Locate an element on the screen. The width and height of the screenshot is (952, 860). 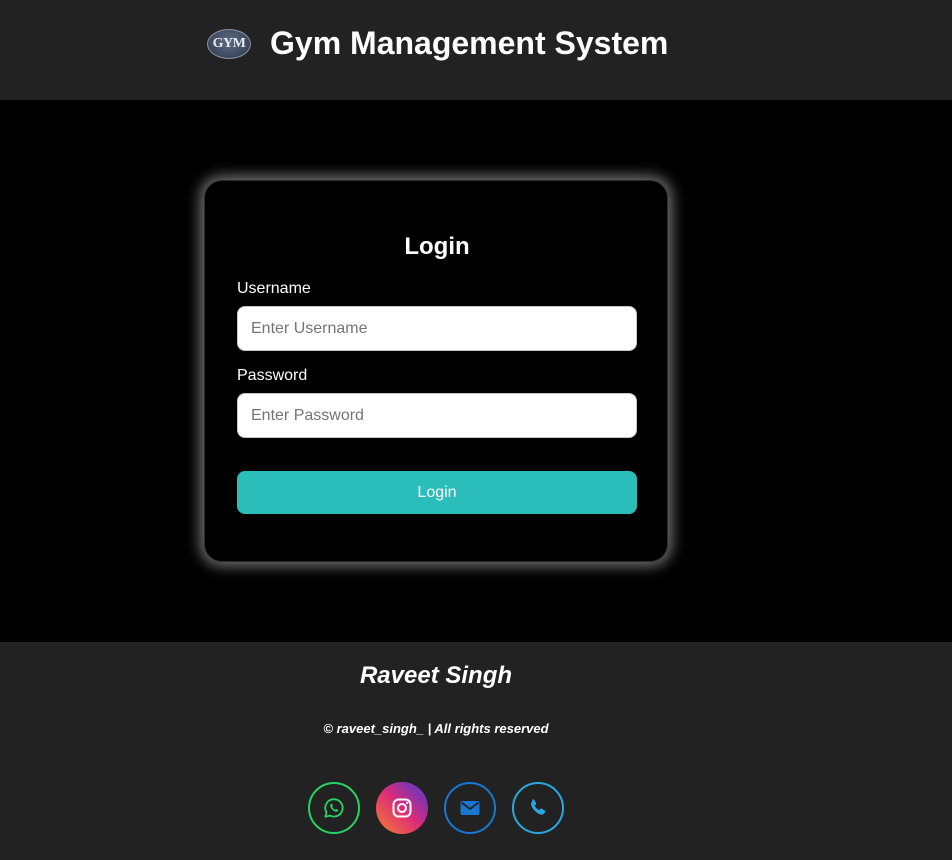
footer-author-name: Raveet Singh is located at coordinates (436, 675).